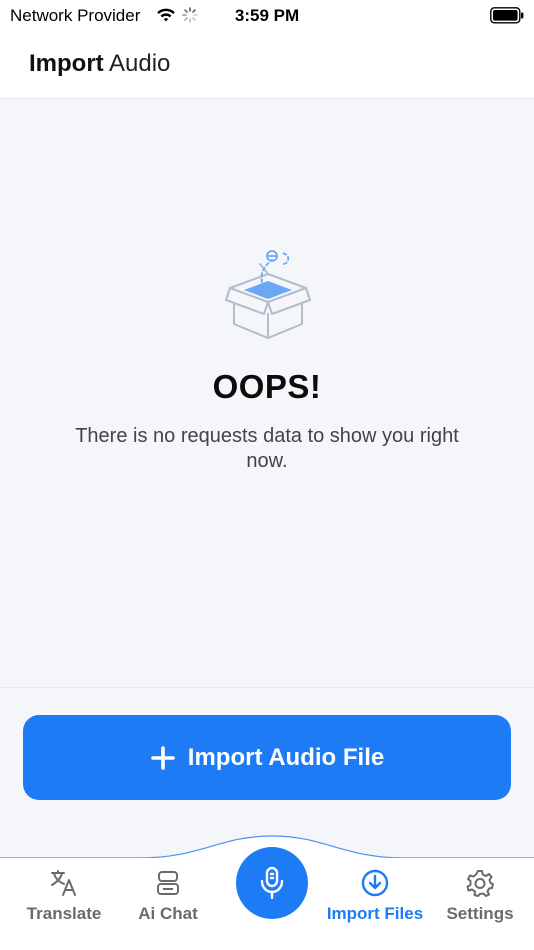 This screenshot has height=950, width=534. Describe the element at coordinates (375, 883) in the screenshot. I see `download-circle-icon` at that location.